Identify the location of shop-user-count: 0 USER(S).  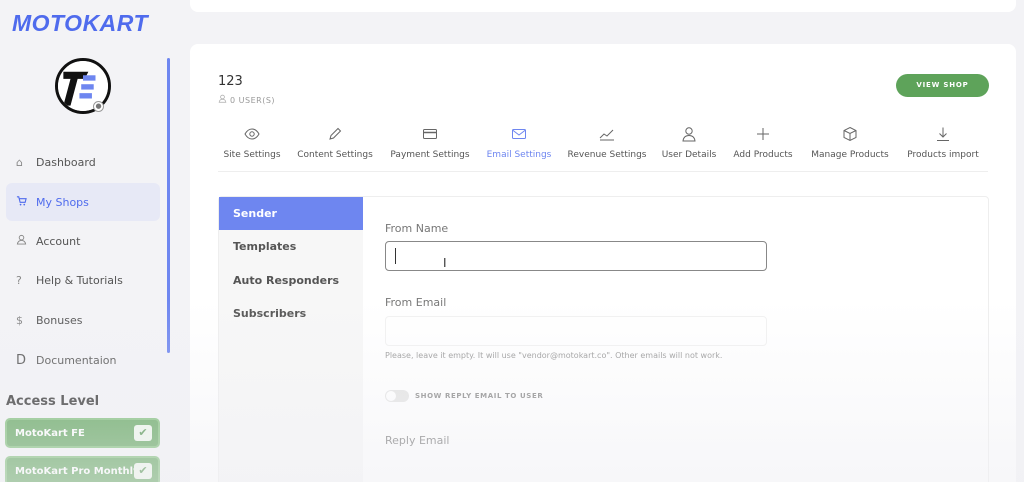
(246, 99).